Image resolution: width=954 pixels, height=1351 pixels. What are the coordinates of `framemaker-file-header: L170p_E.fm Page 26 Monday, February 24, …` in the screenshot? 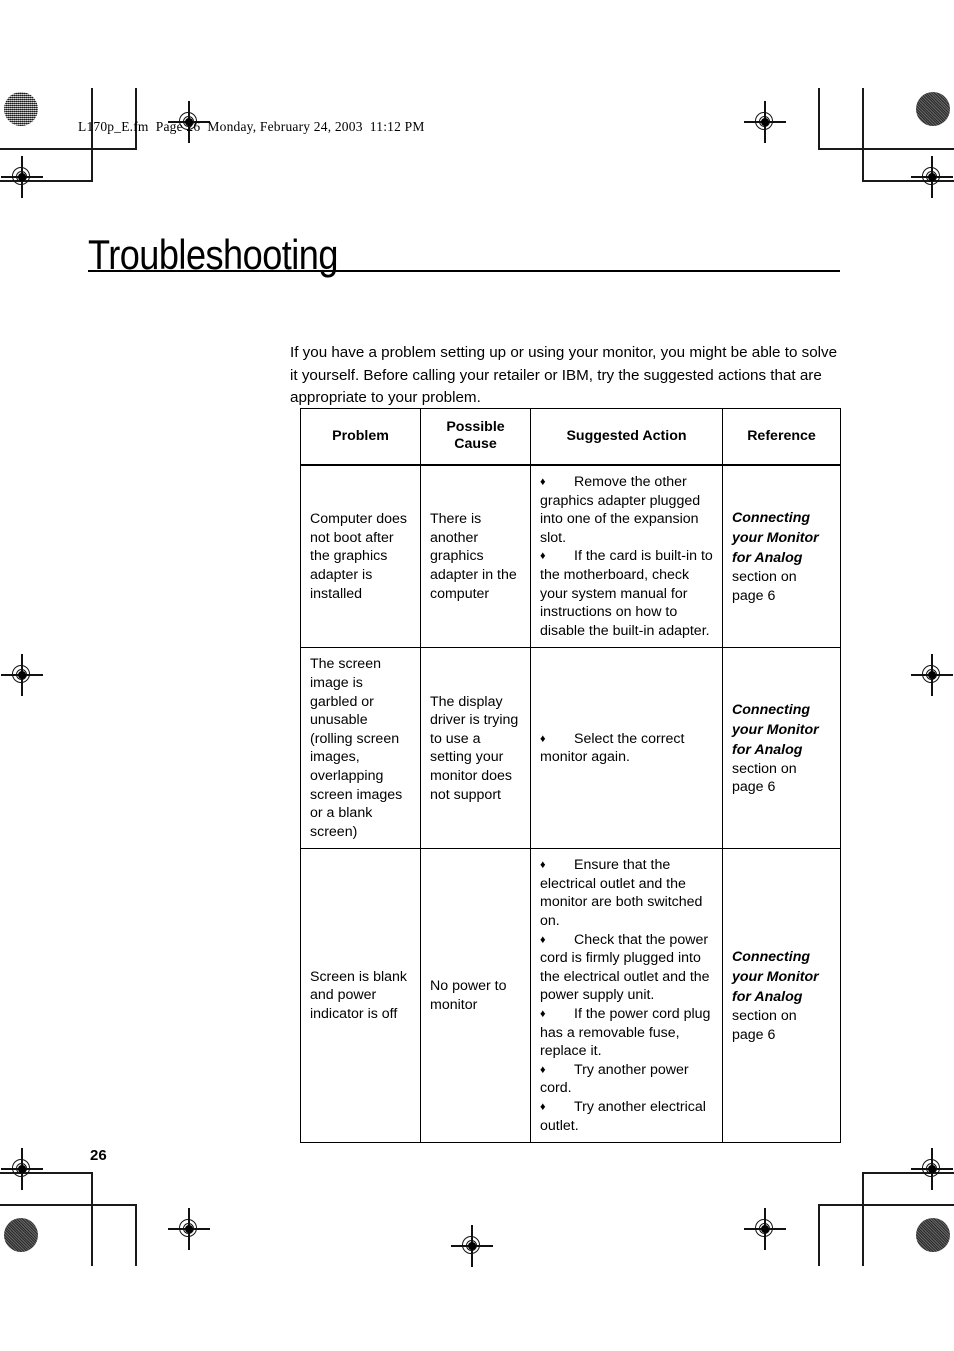 It's located at (251, 126).